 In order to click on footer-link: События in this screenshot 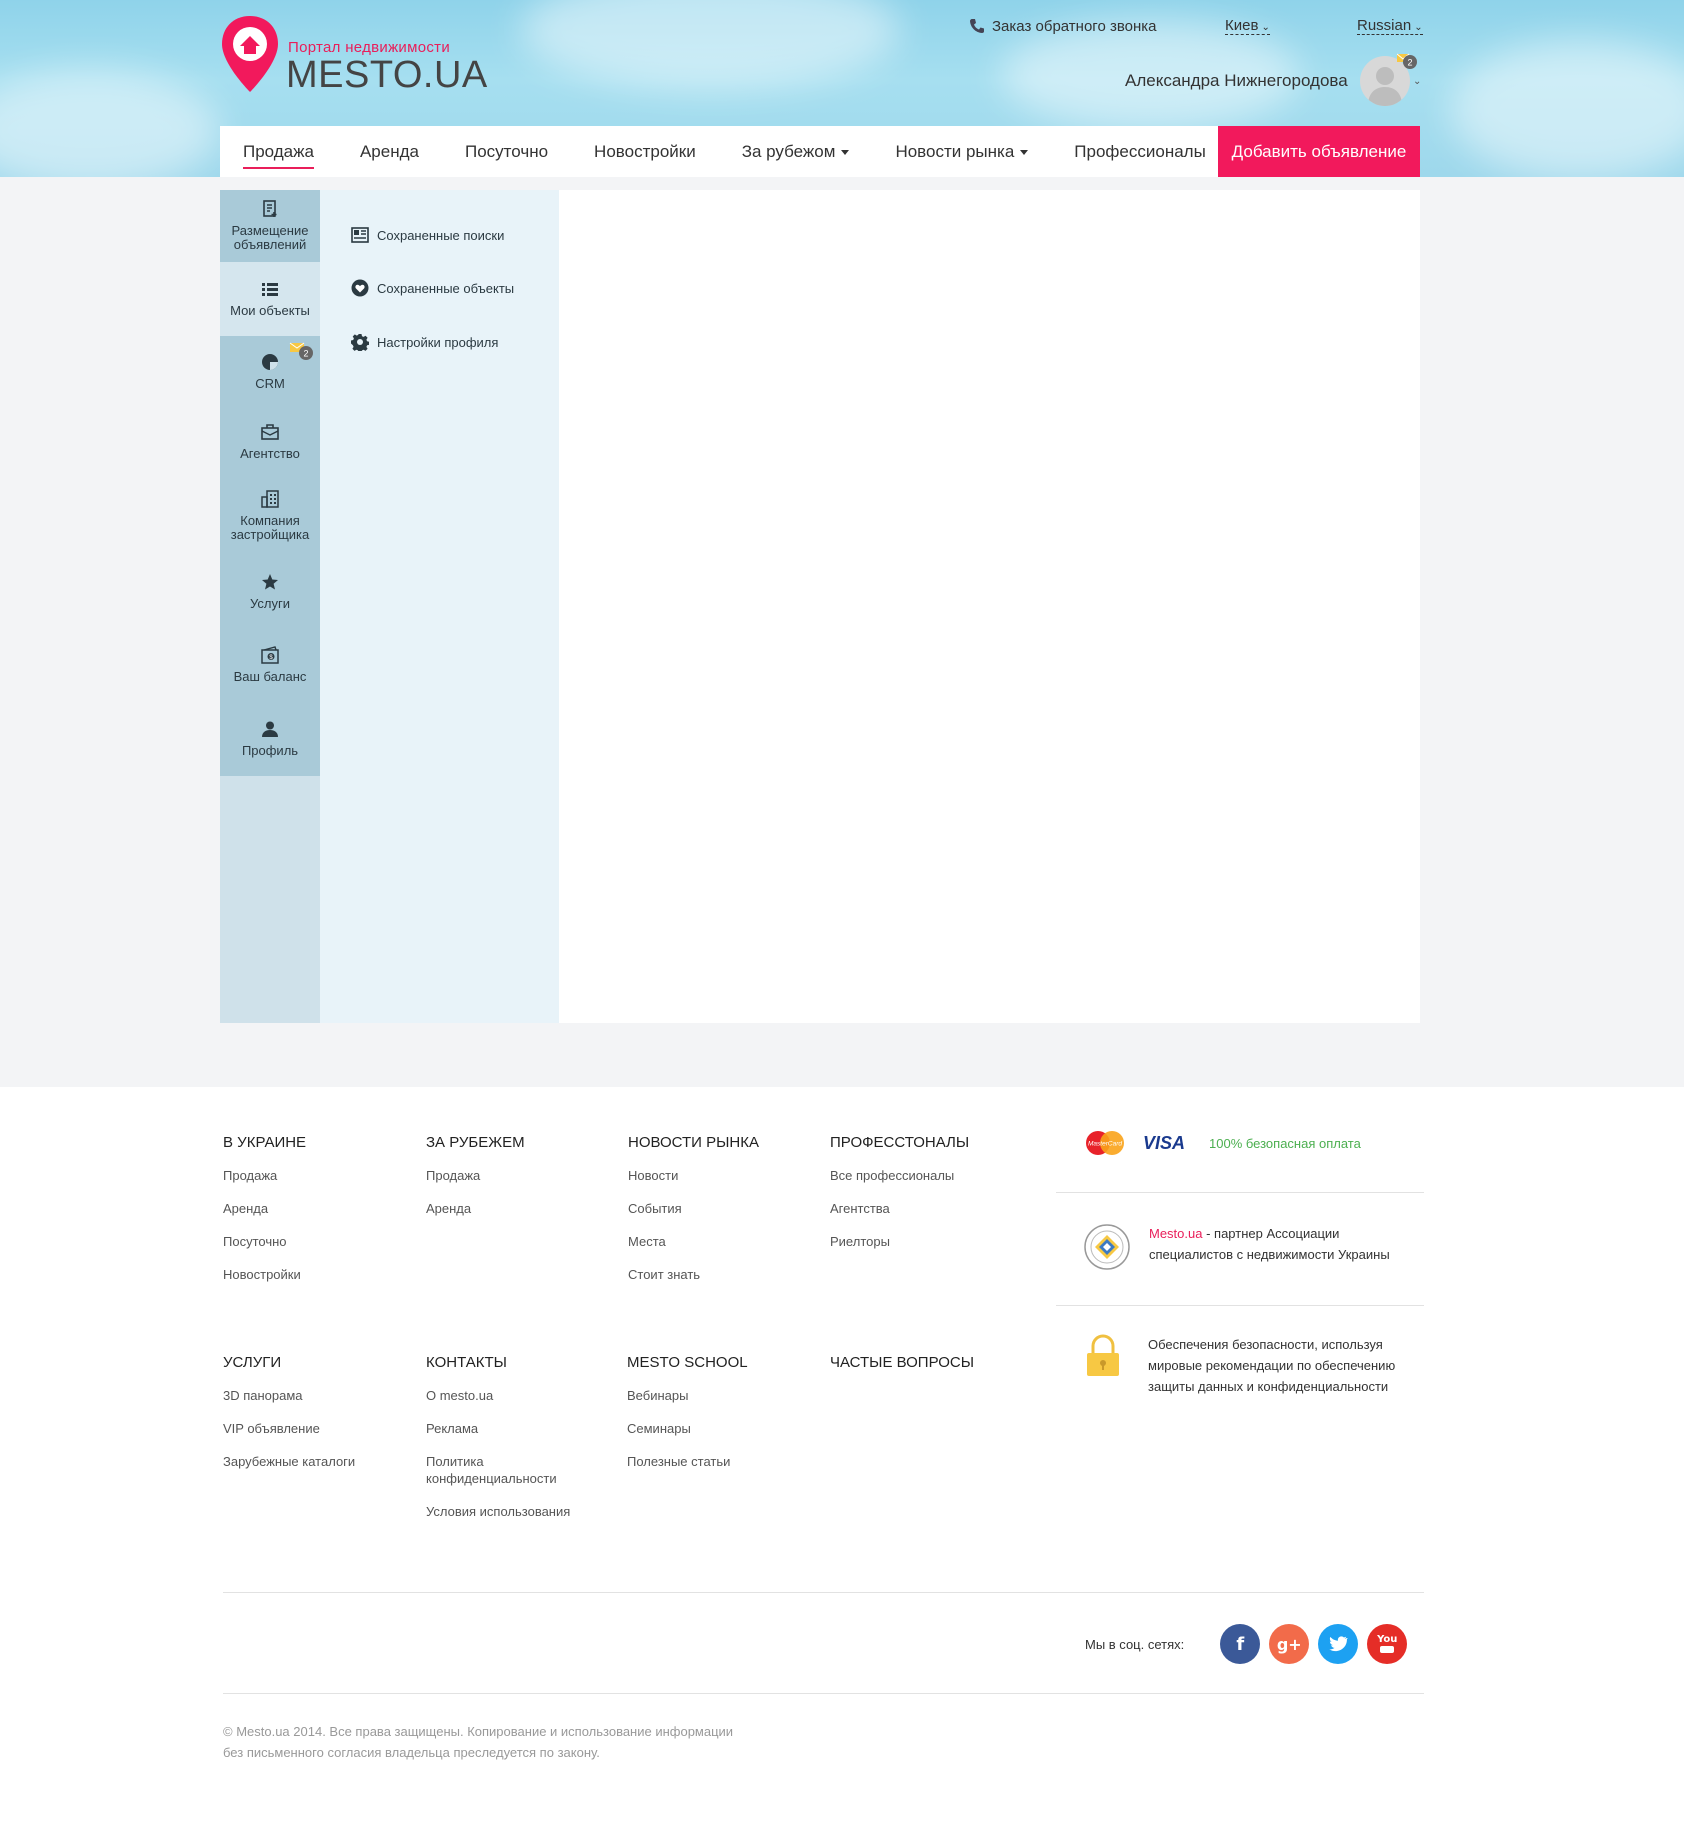, I will do `click(693, 1208)`.